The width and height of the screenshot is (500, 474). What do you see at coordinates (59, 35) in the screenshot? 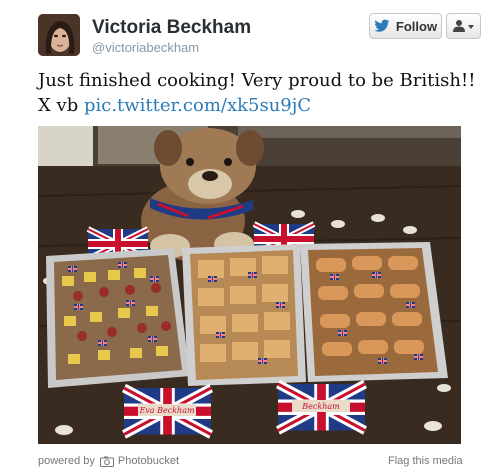
I see `avatar` at bounding box center [59, 35].